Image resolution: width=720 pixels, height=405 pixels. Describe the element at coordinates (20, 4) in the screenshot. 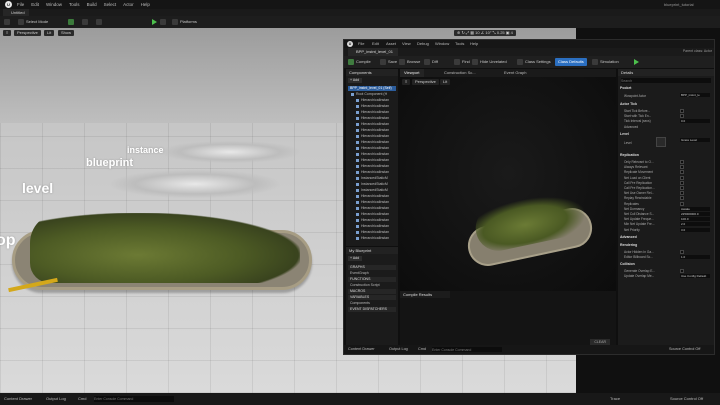

I see `menu-file: File` at that location.